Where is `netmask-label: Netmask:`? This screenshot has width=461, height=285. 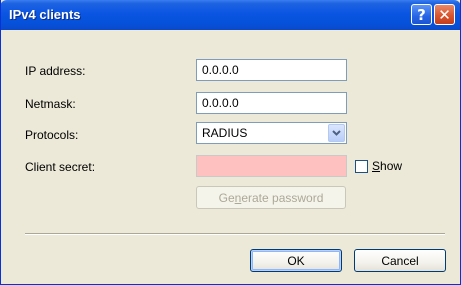
netmask-label: Netmask: is located at coordinates (50, 104).